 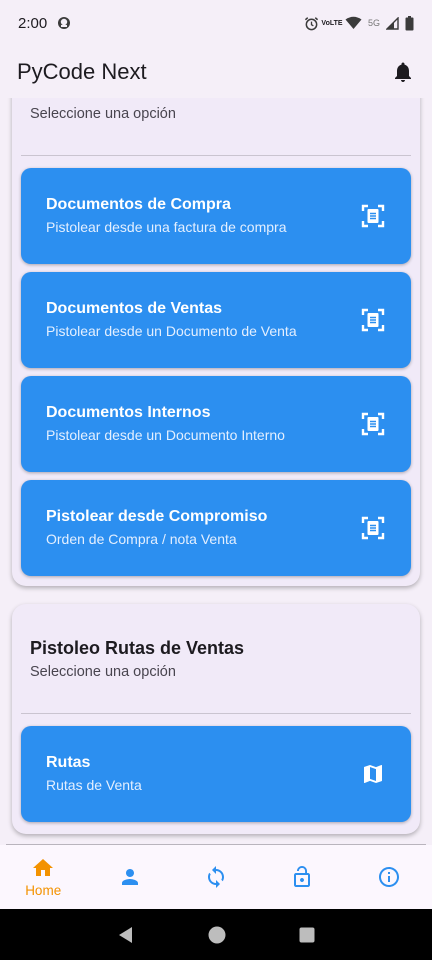 What do you see at coordinates (171, 331) in the screenshot?
I see `tile-subtitle: Pistolear desde un Documento de Venta` at bounding box center [171, 331].